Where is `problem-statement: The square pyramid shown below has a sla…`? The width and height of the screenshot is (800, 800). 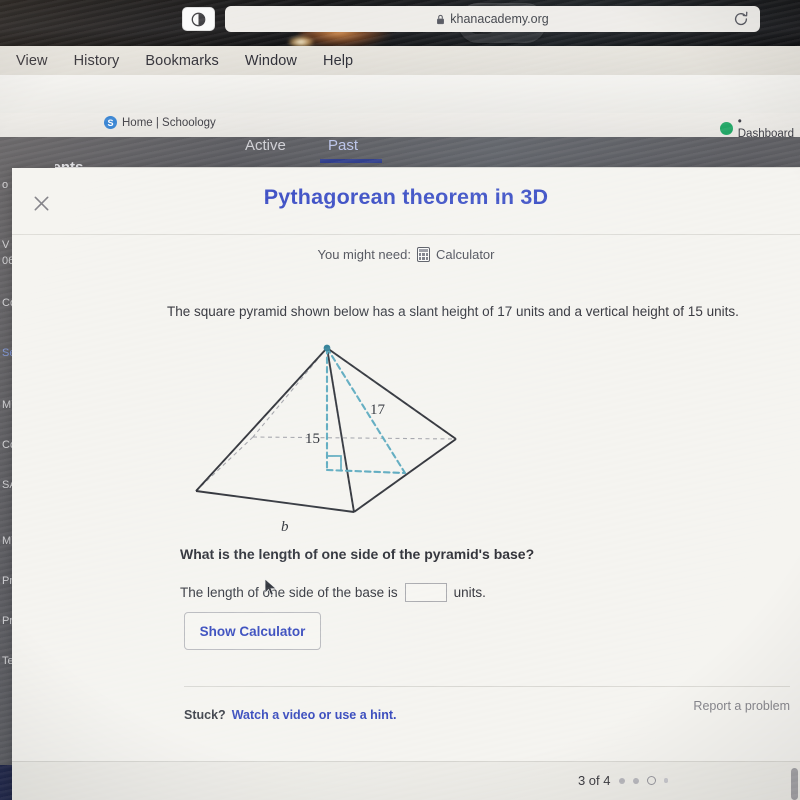 problem-statement: The square pyramid shown below has a sla… is located at coordinates (453, 311).